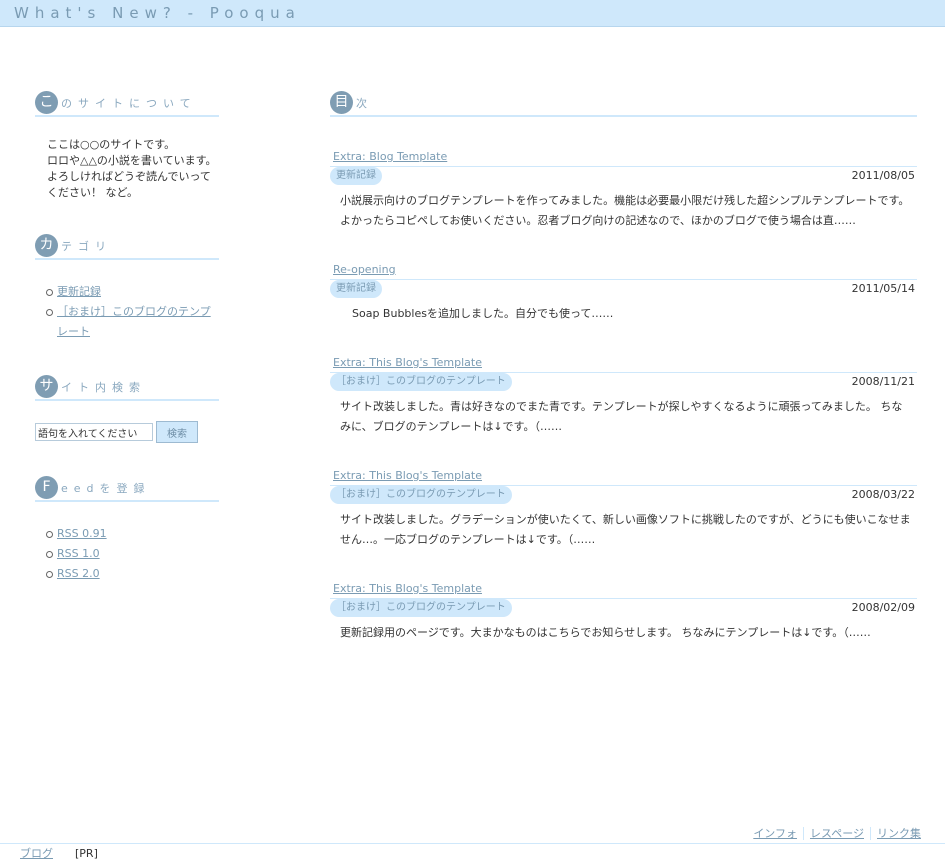  Describe the element at coordinates (106, 488) in the screenshot. I see `heading-text: eedを登録` at that location.